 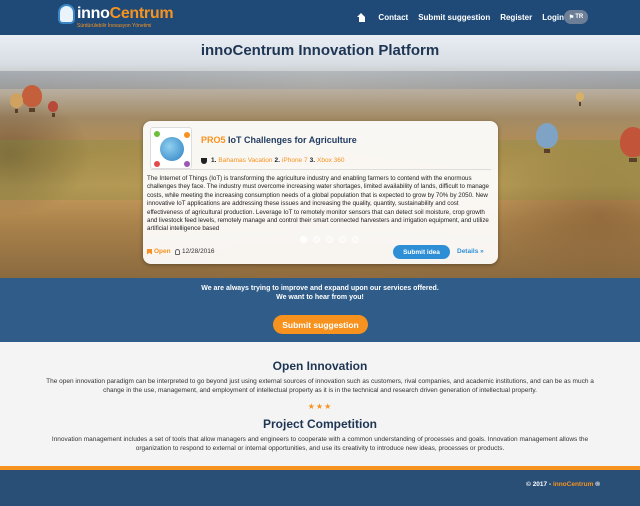 I want to click on divider, so click(x=321, y=169).